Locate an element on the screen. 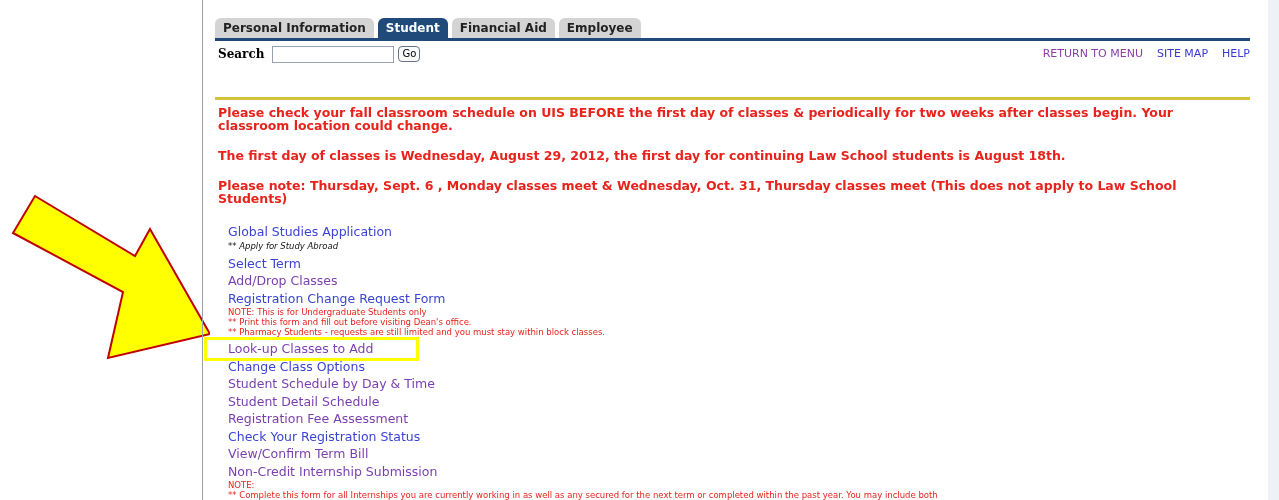 This screenshot has width=1279, height=500. menu-link: Add/Drop Classes is located at coordinates (283, 281).